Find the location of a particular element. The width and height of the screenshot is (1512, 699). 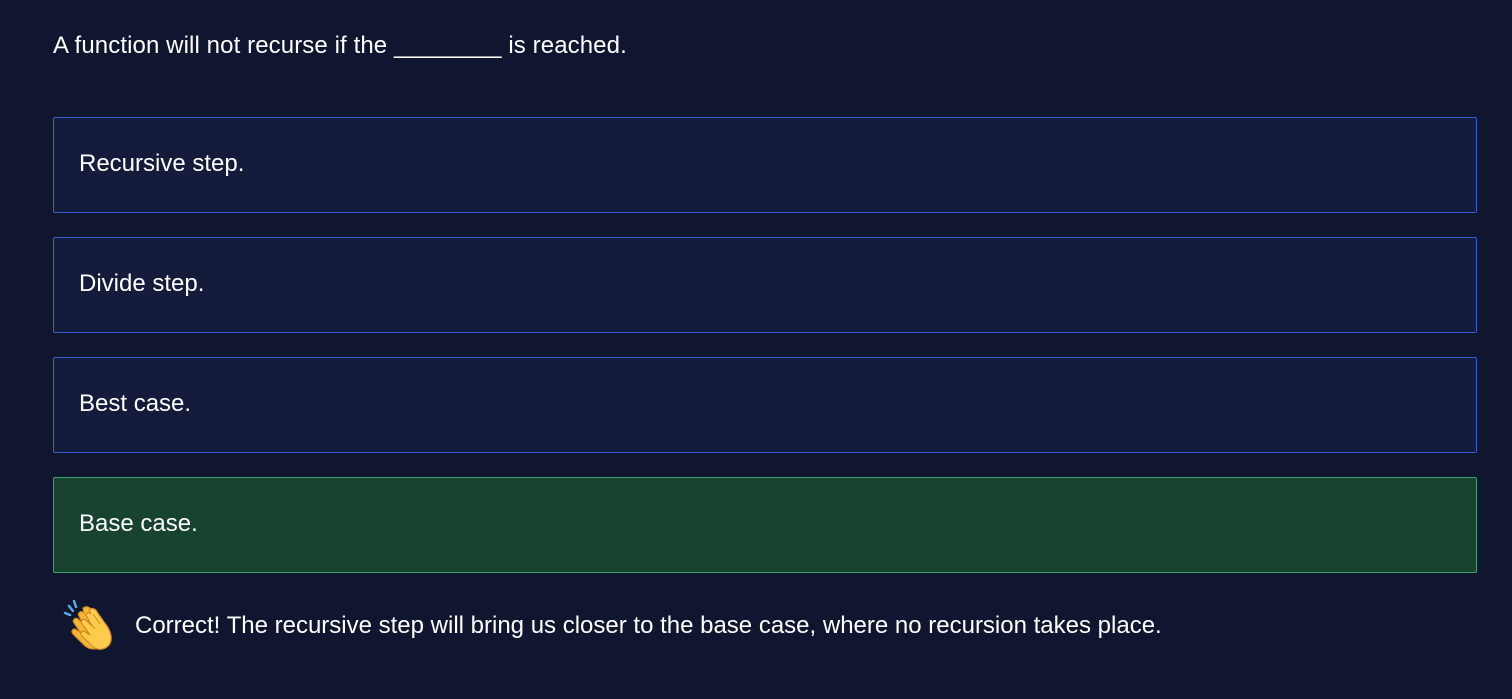

answer-option-recursive-step: Recursive step. is located at coordinates (765, 165).